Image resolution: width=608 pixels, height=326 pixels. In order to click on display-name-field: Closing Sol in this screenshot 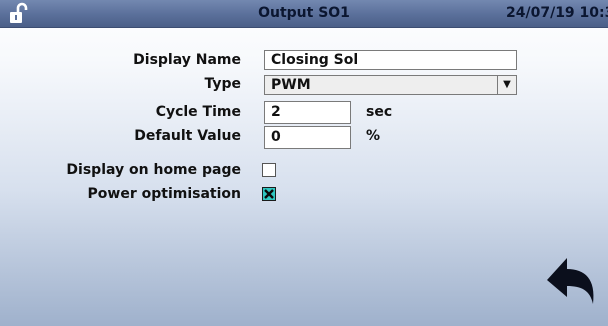, I will do `click(390, 60)`.